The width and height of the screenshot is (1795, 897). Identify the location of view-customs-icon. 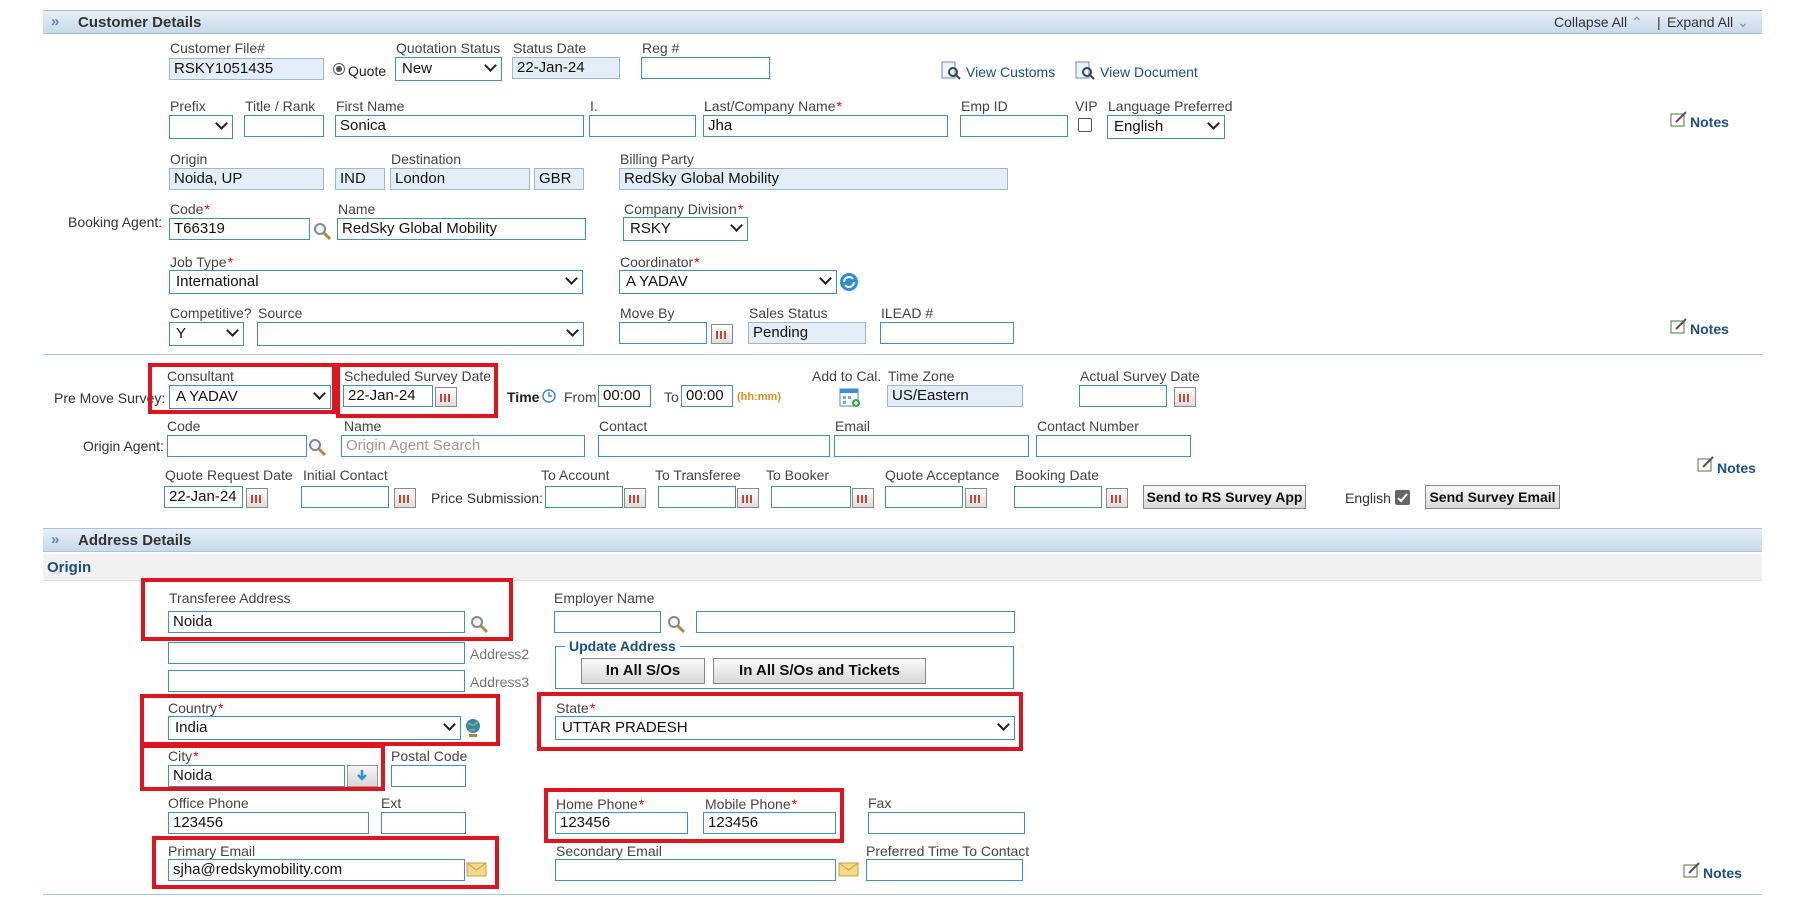
(951, 70).